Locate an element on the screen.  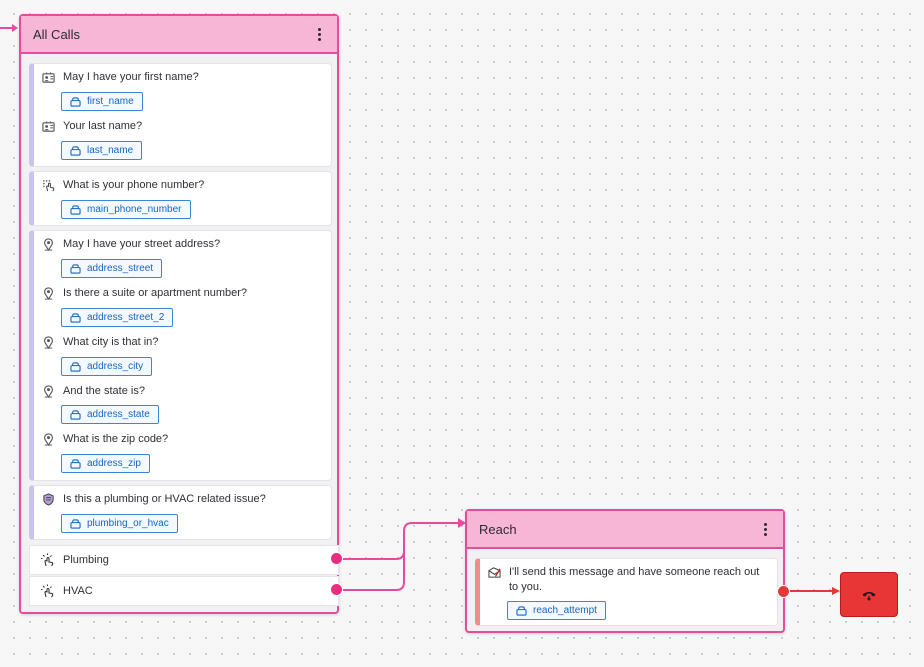
question-row: And the state is? is located at coordinates (93, 391).